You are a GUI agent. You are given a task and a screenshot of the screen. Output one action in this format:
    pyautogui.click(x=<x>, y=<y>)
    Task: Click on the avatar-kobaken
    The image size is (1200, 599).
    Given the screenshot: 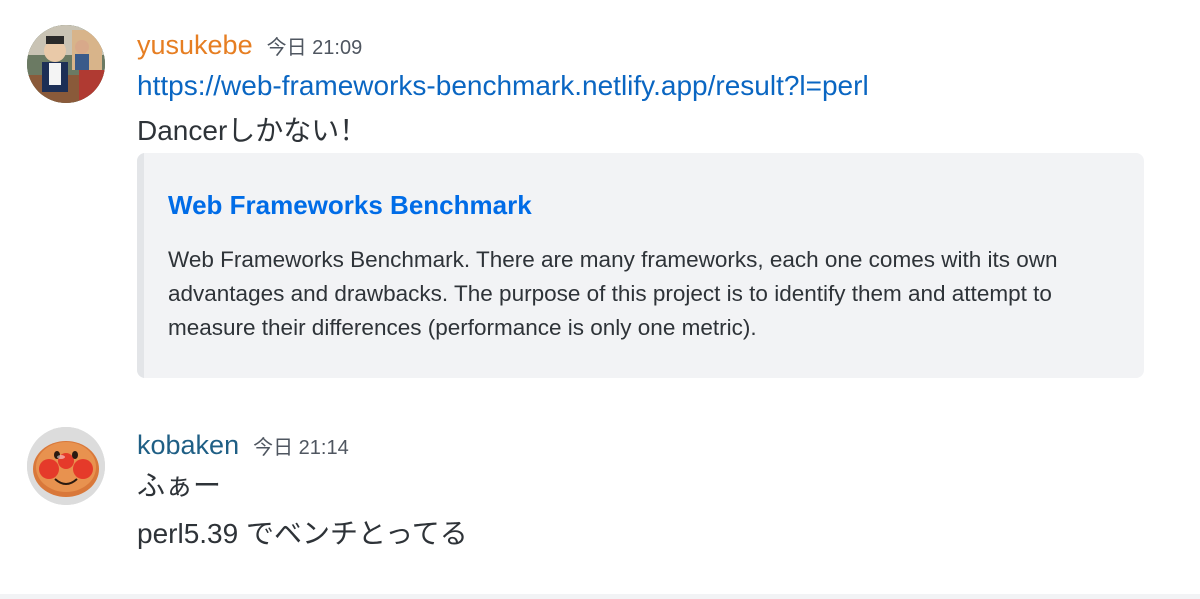 What is the action you would take?
    pyautogui.click(x=66, y=466)
    